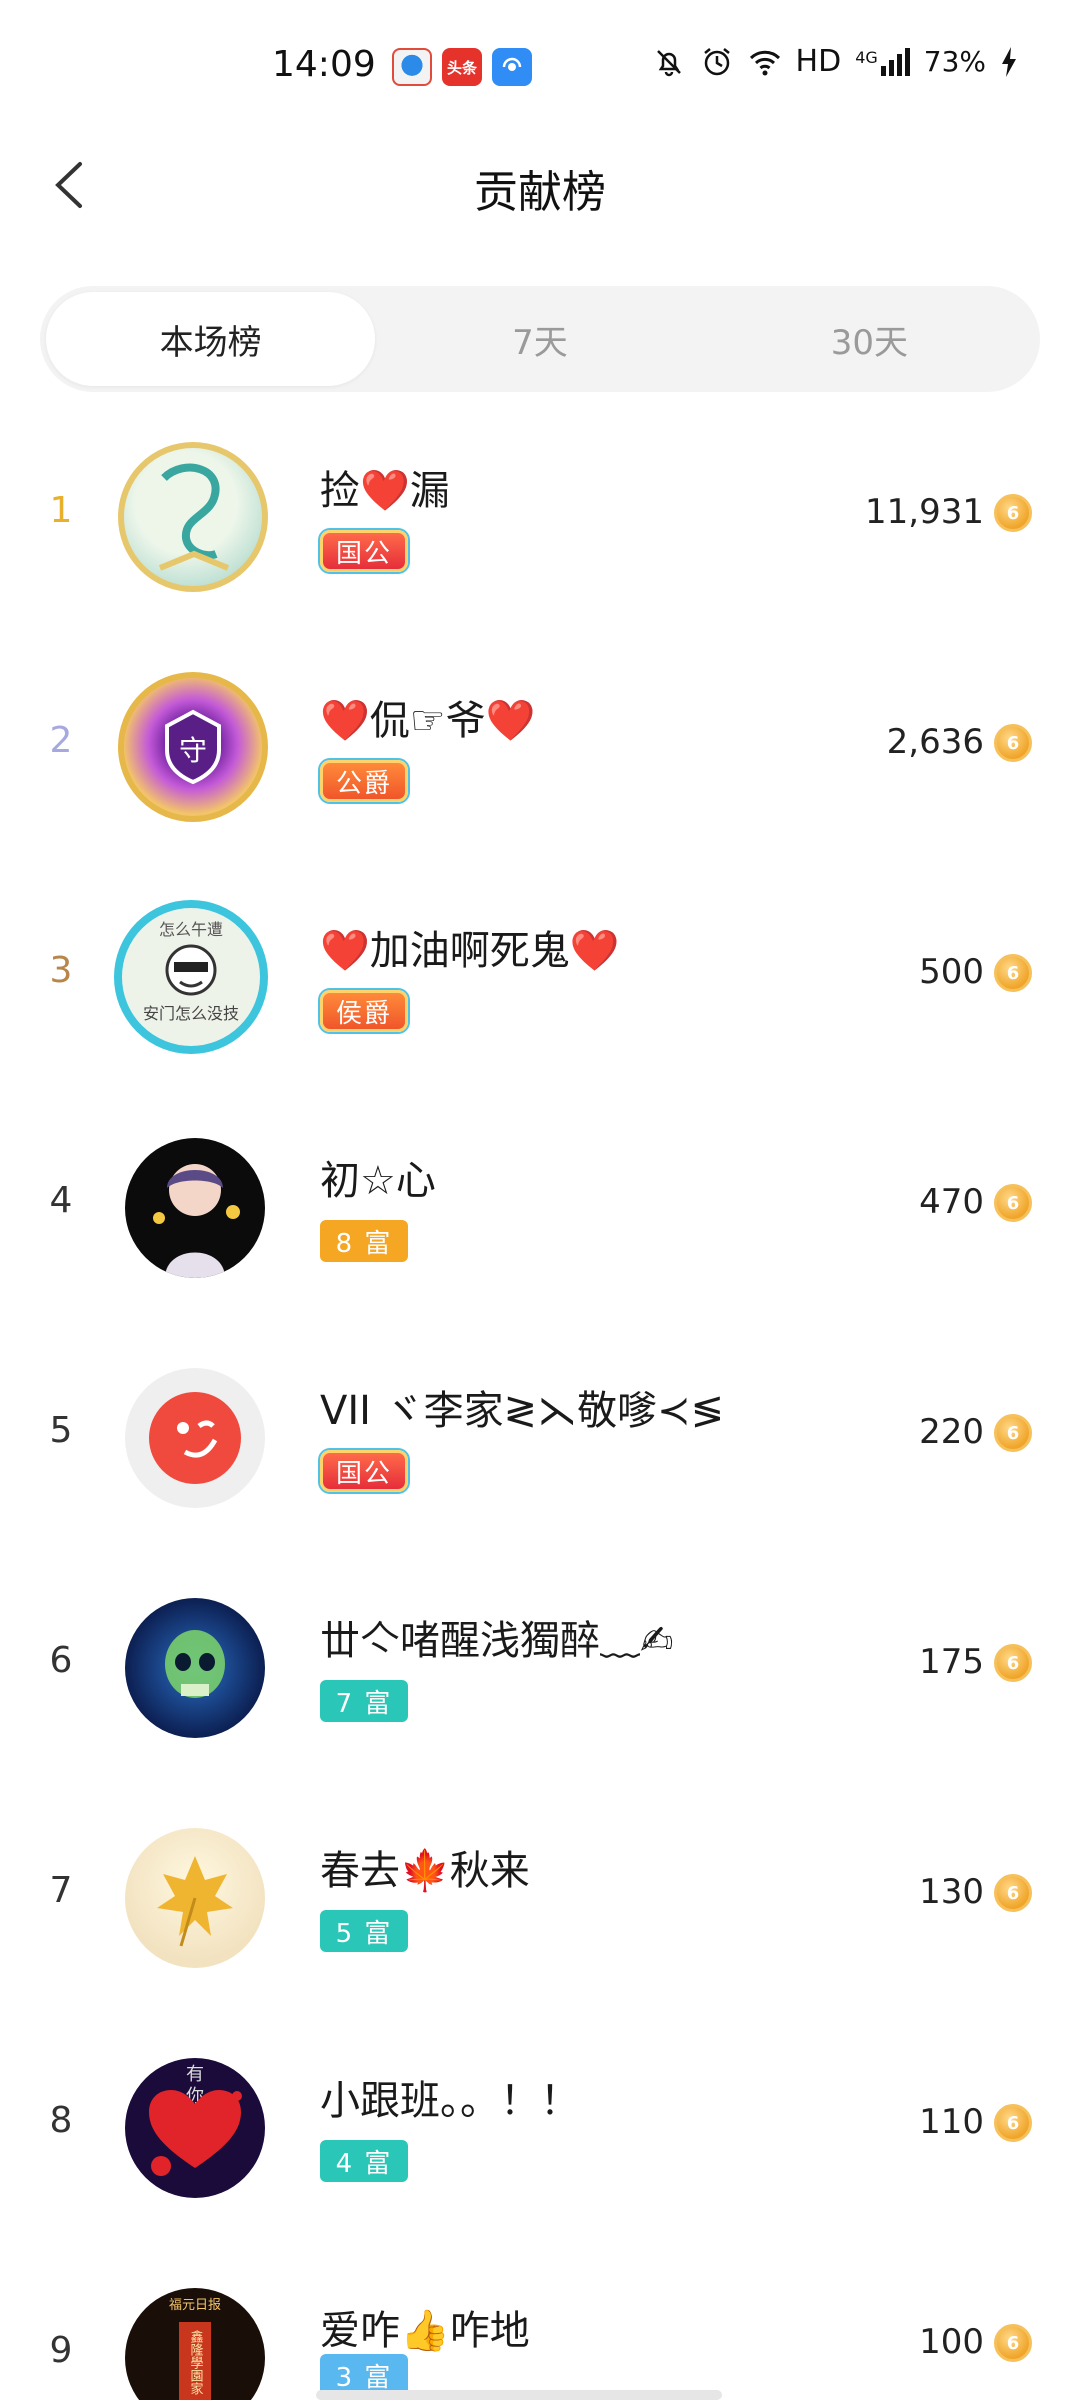  I want to click on noble-badge: 侯爵, so click(364, 1011).